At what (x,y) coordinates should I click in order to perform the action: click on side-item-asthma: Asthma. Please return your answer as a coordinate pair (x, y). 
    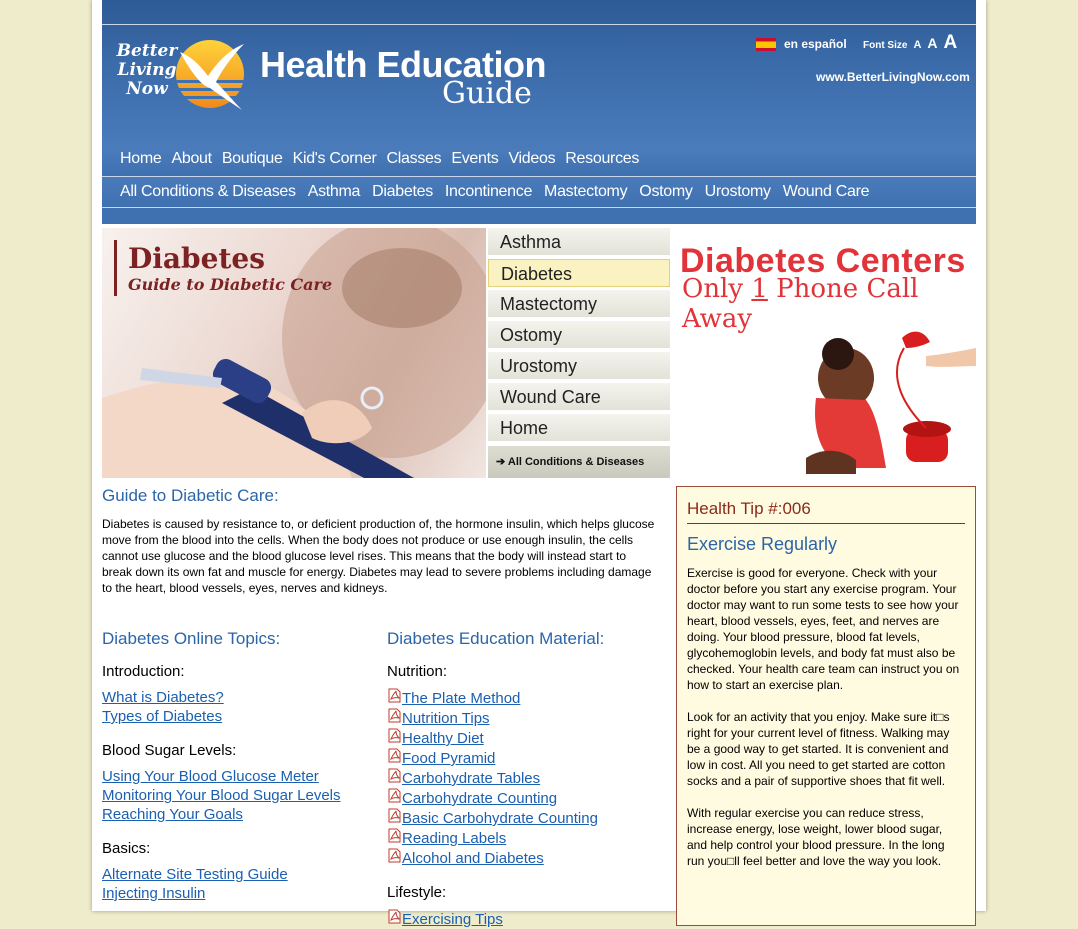
    Looking at the image, I should click on (579, 242).